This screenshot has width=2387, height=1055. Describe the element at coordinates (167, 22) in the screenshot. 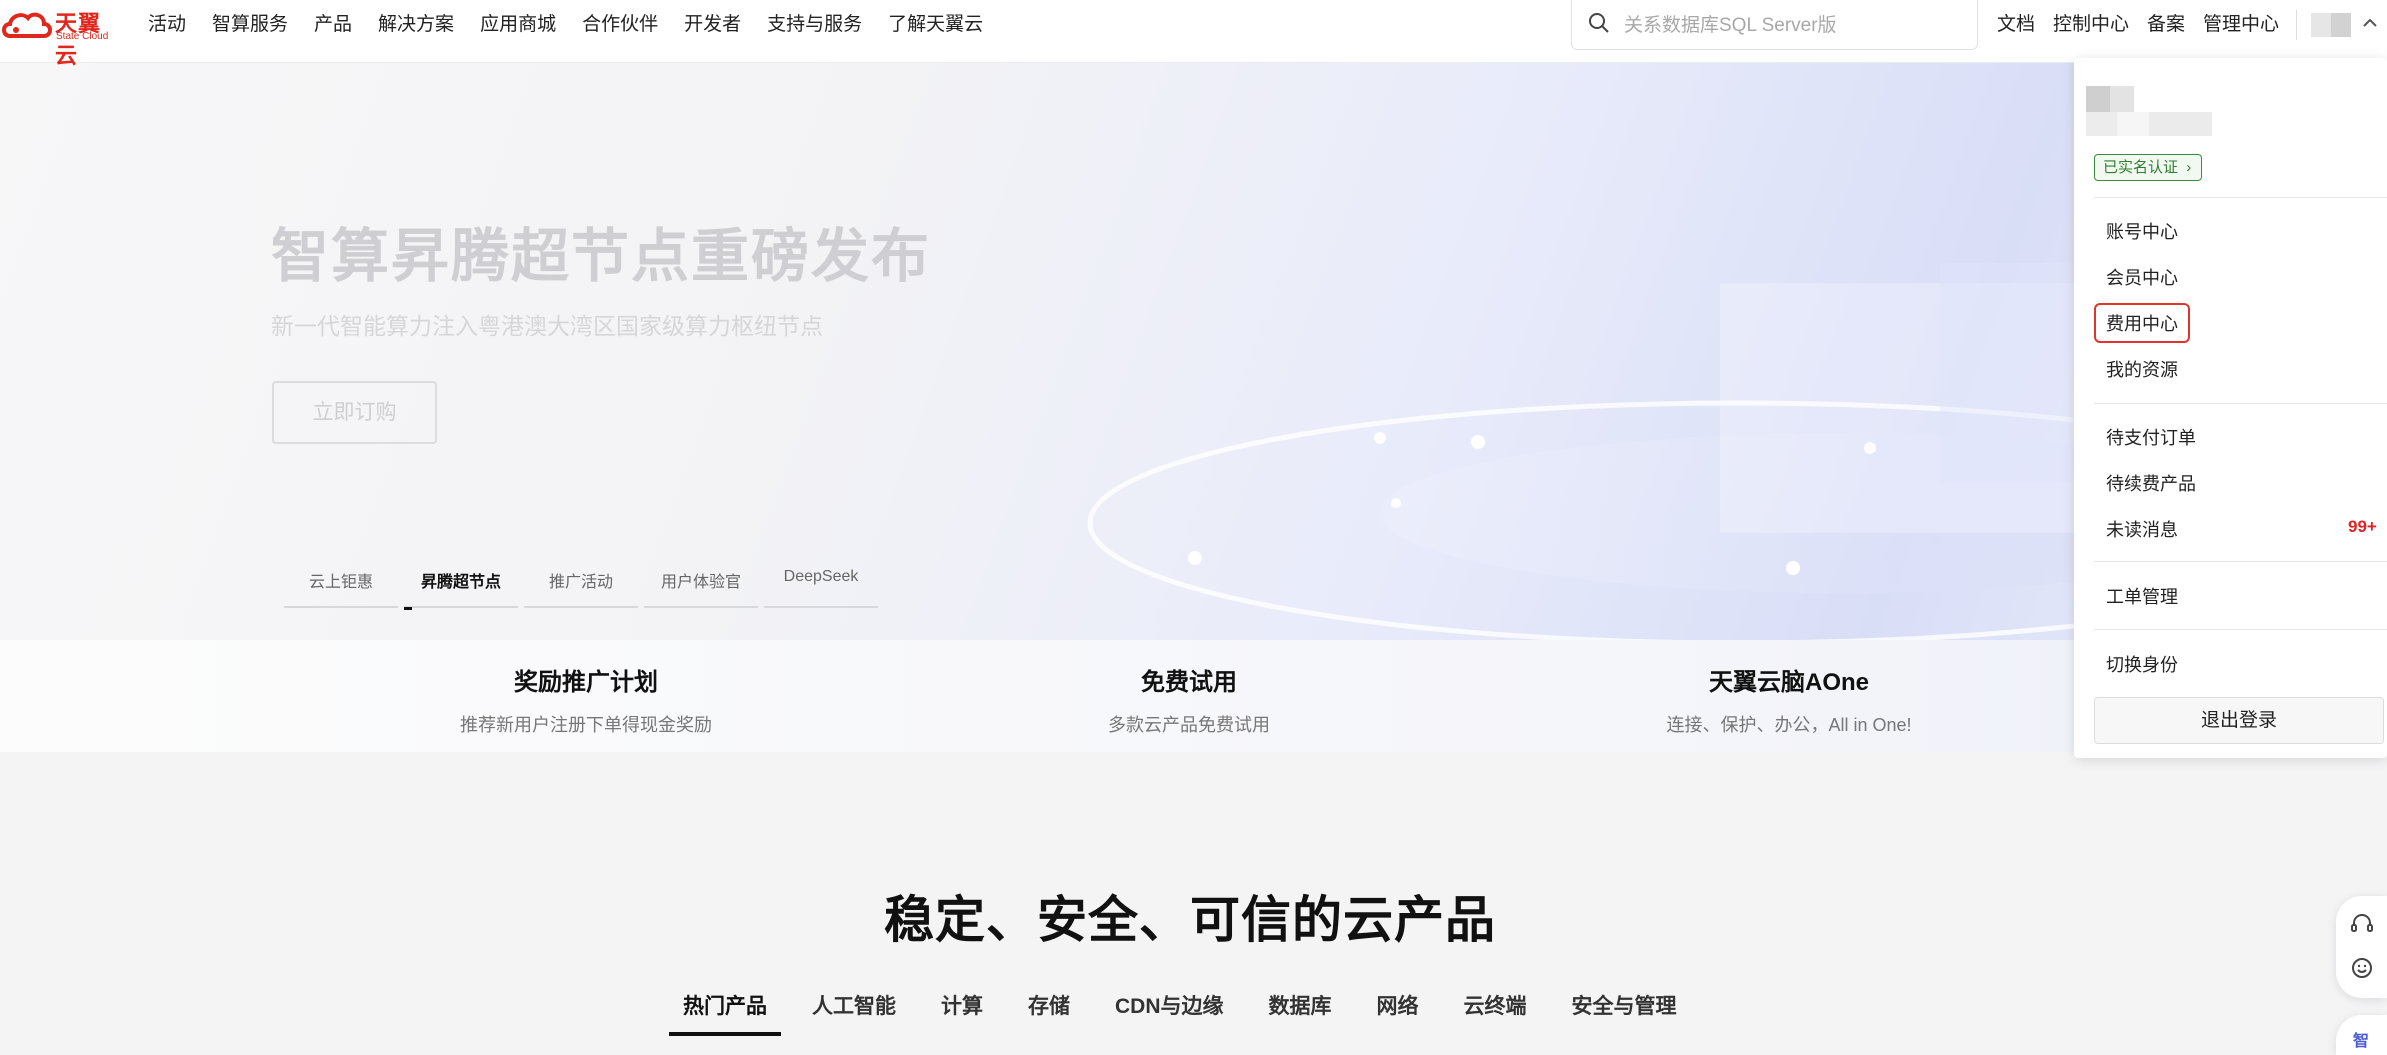

I see `nav-item-activity: 活动` at that location.